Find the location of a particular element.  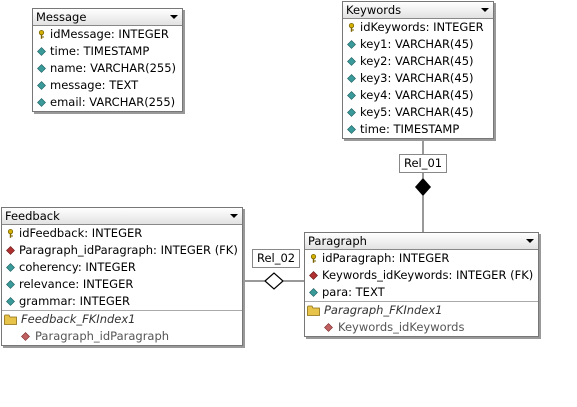

entity-header: Paragraph is located at coordinates (421, 241).